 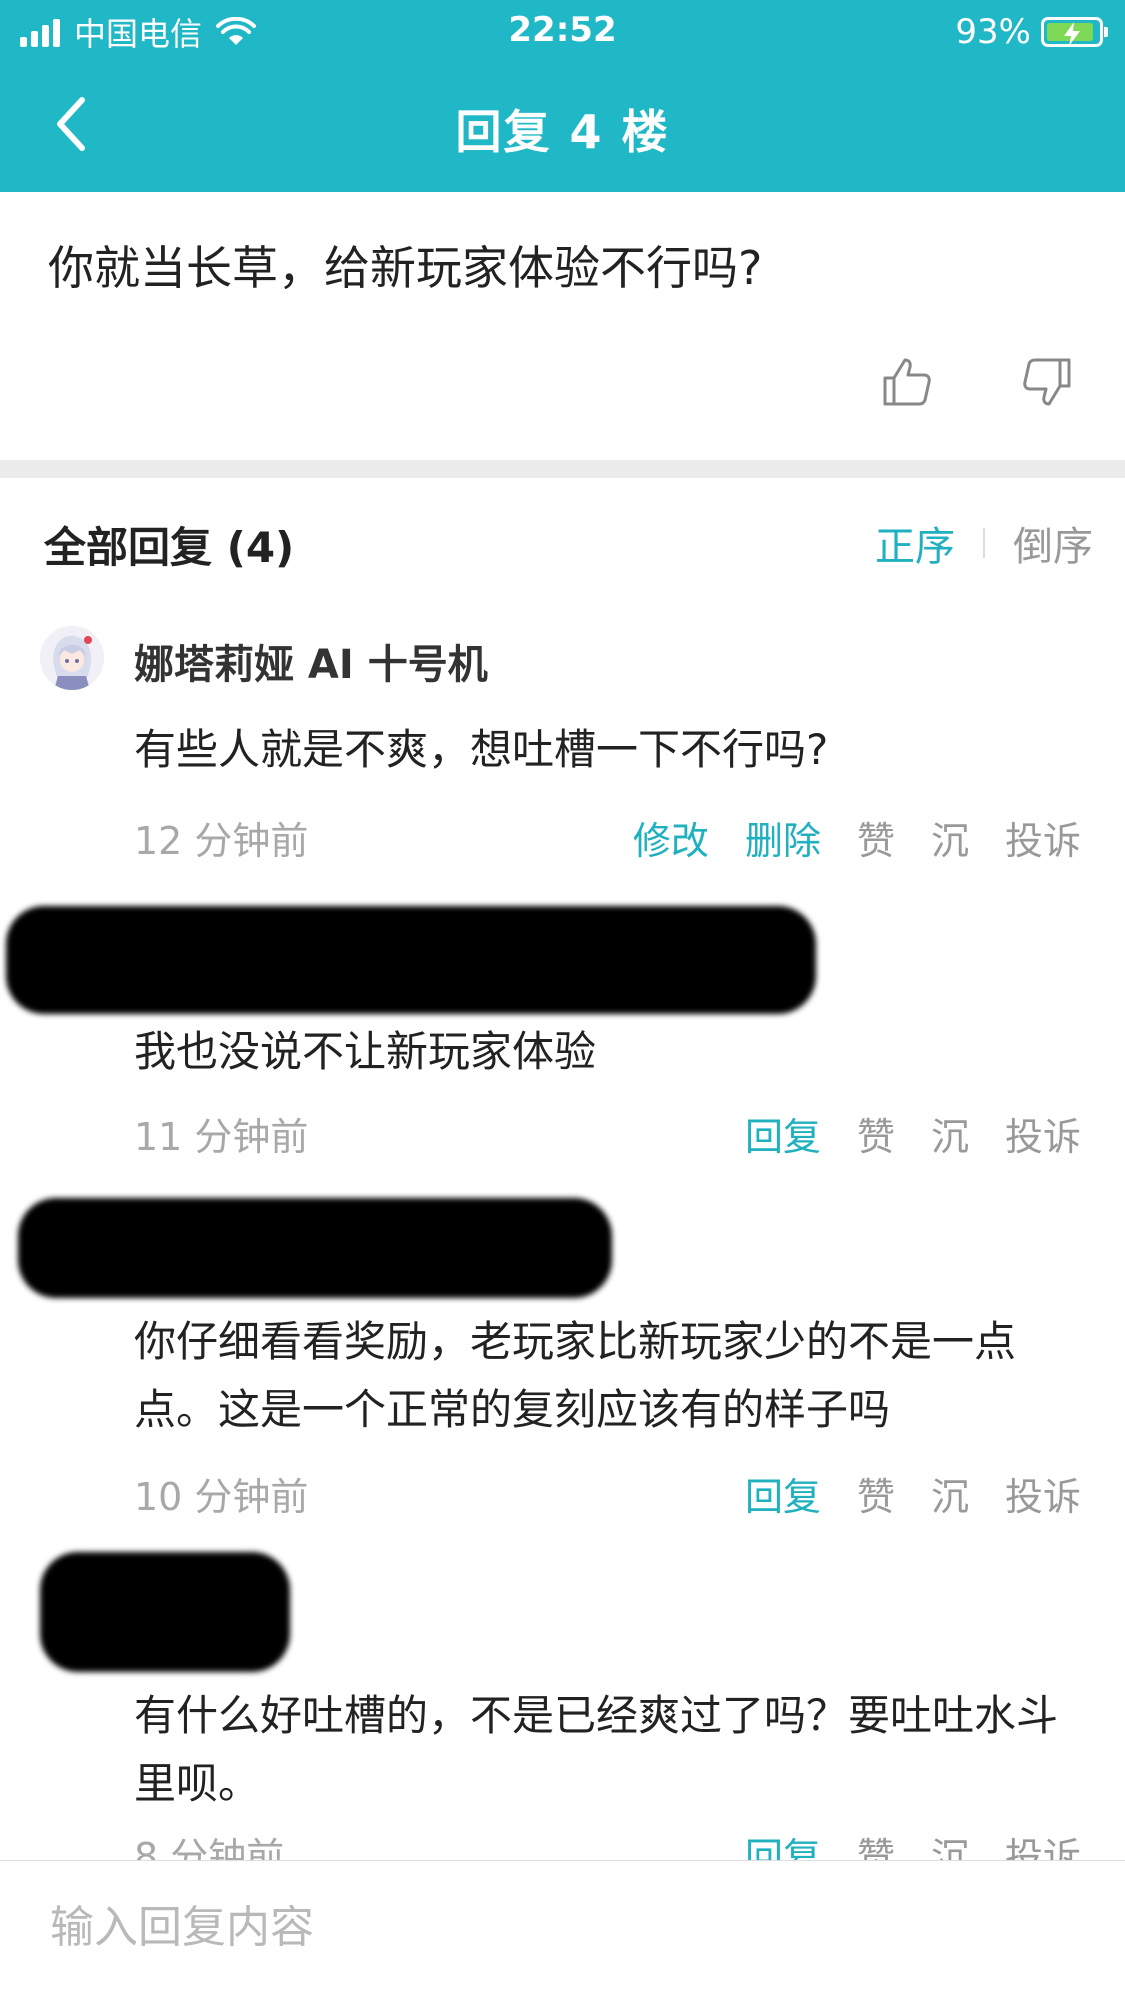 I want to click on thumbs-down-icon, so click(x=1047, y=382).